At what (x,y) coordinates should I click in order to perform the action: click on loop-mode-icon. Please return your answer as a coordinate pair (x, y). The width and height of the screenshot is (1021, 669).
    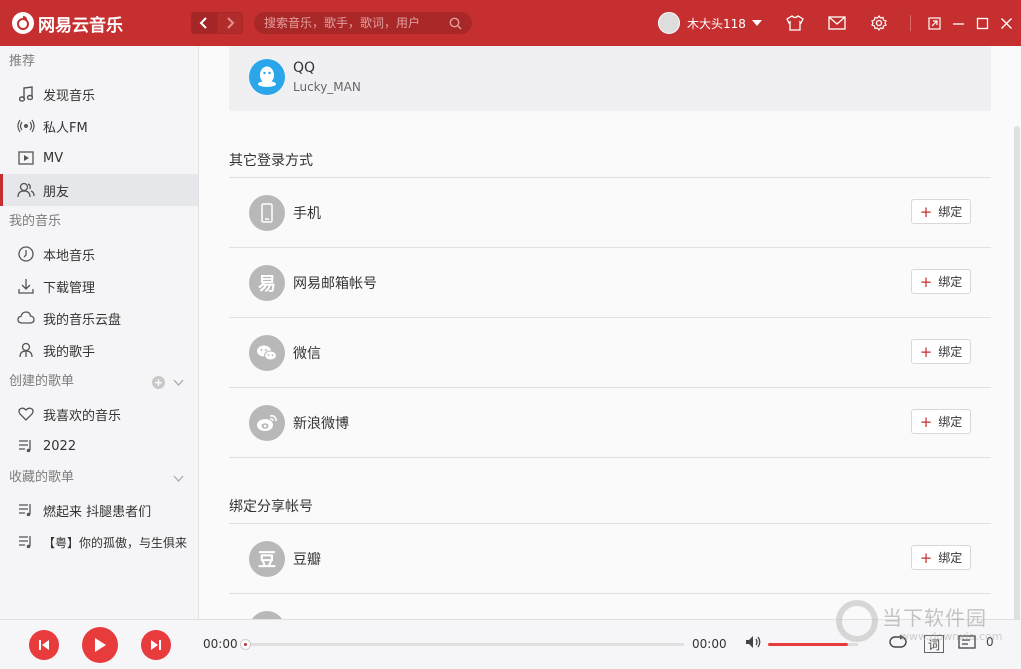
    Looking at the image, I should click on (898, 642).